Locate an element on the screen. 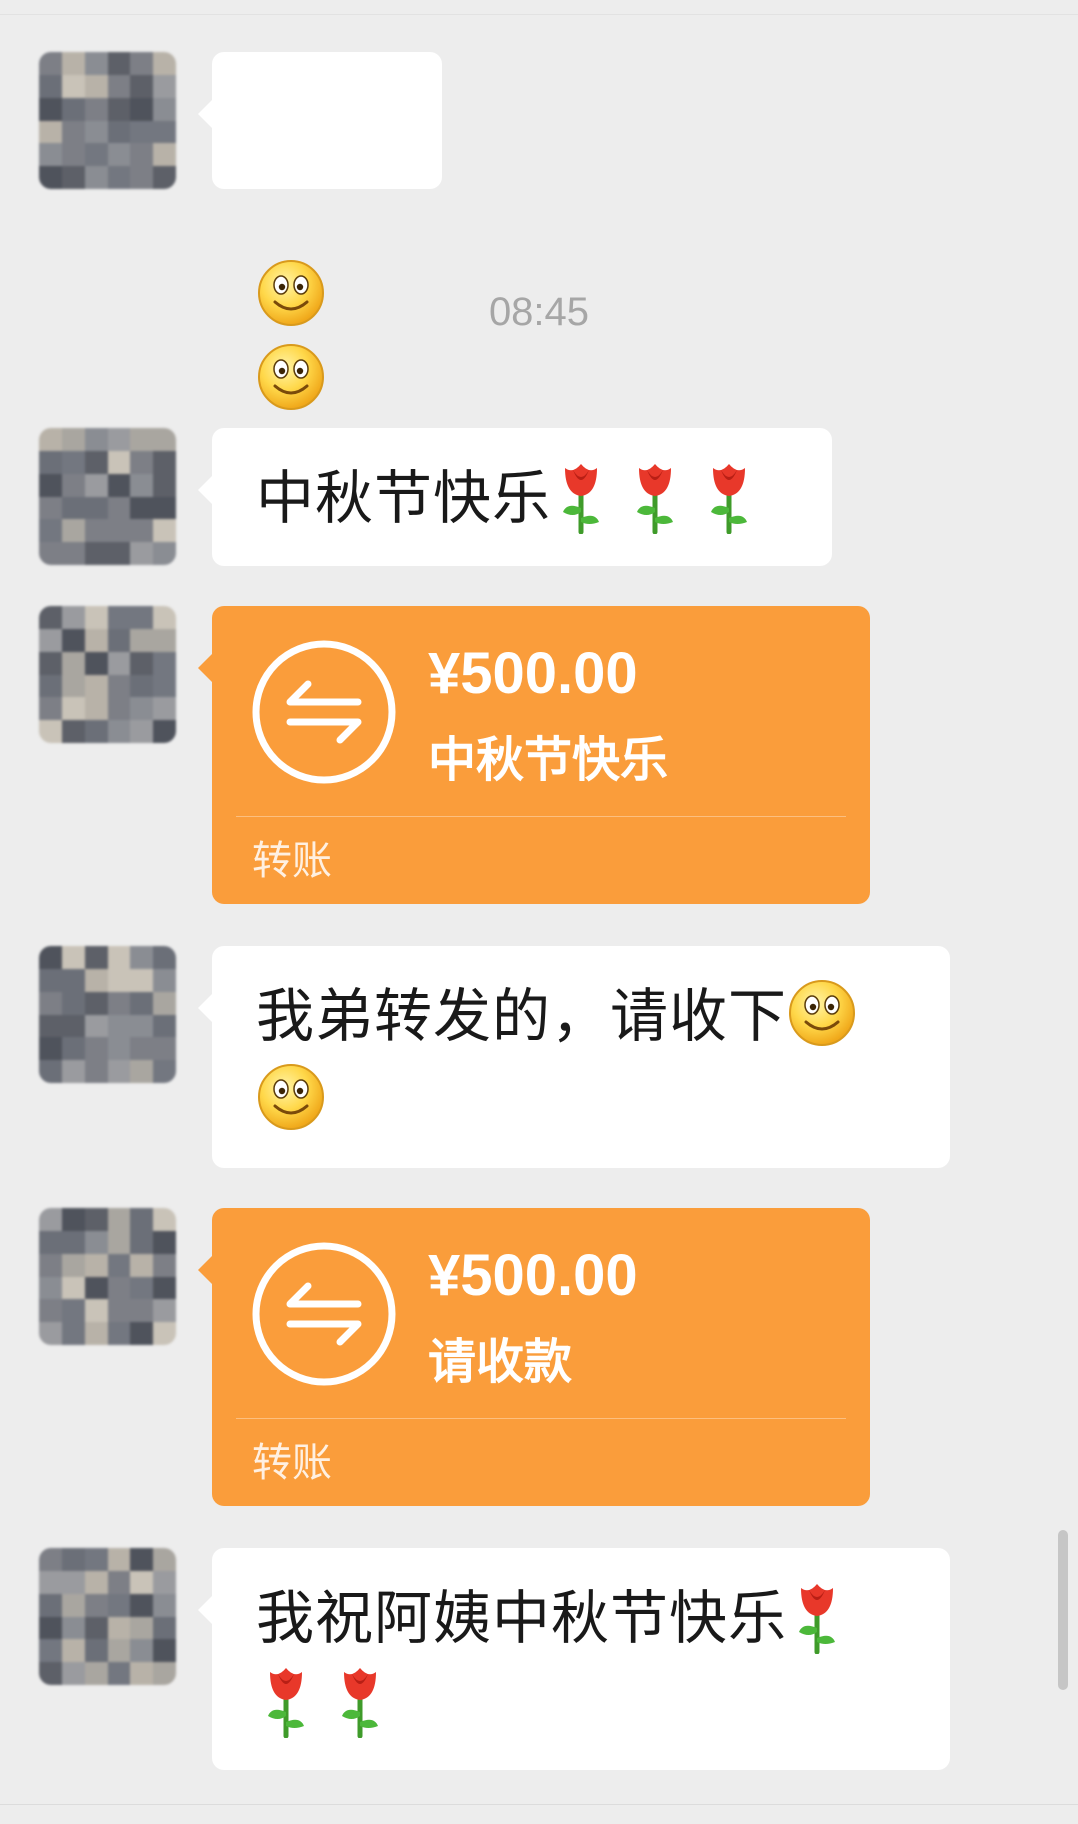 Image resolution: width=1078 pixels, height=1824 pixels. transfer-note: 中秋节快乐 is located at coordinates (548, 760).